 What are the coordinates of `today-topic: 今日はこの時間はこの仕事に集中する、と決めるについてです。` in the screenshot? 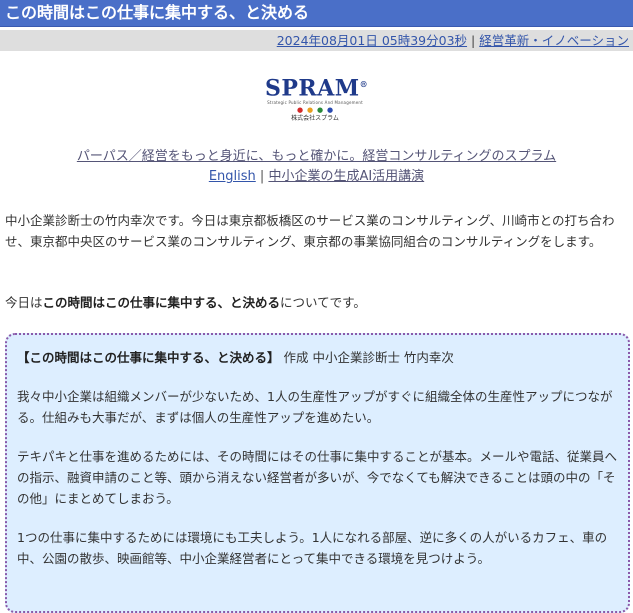 It's located at (316, 303).